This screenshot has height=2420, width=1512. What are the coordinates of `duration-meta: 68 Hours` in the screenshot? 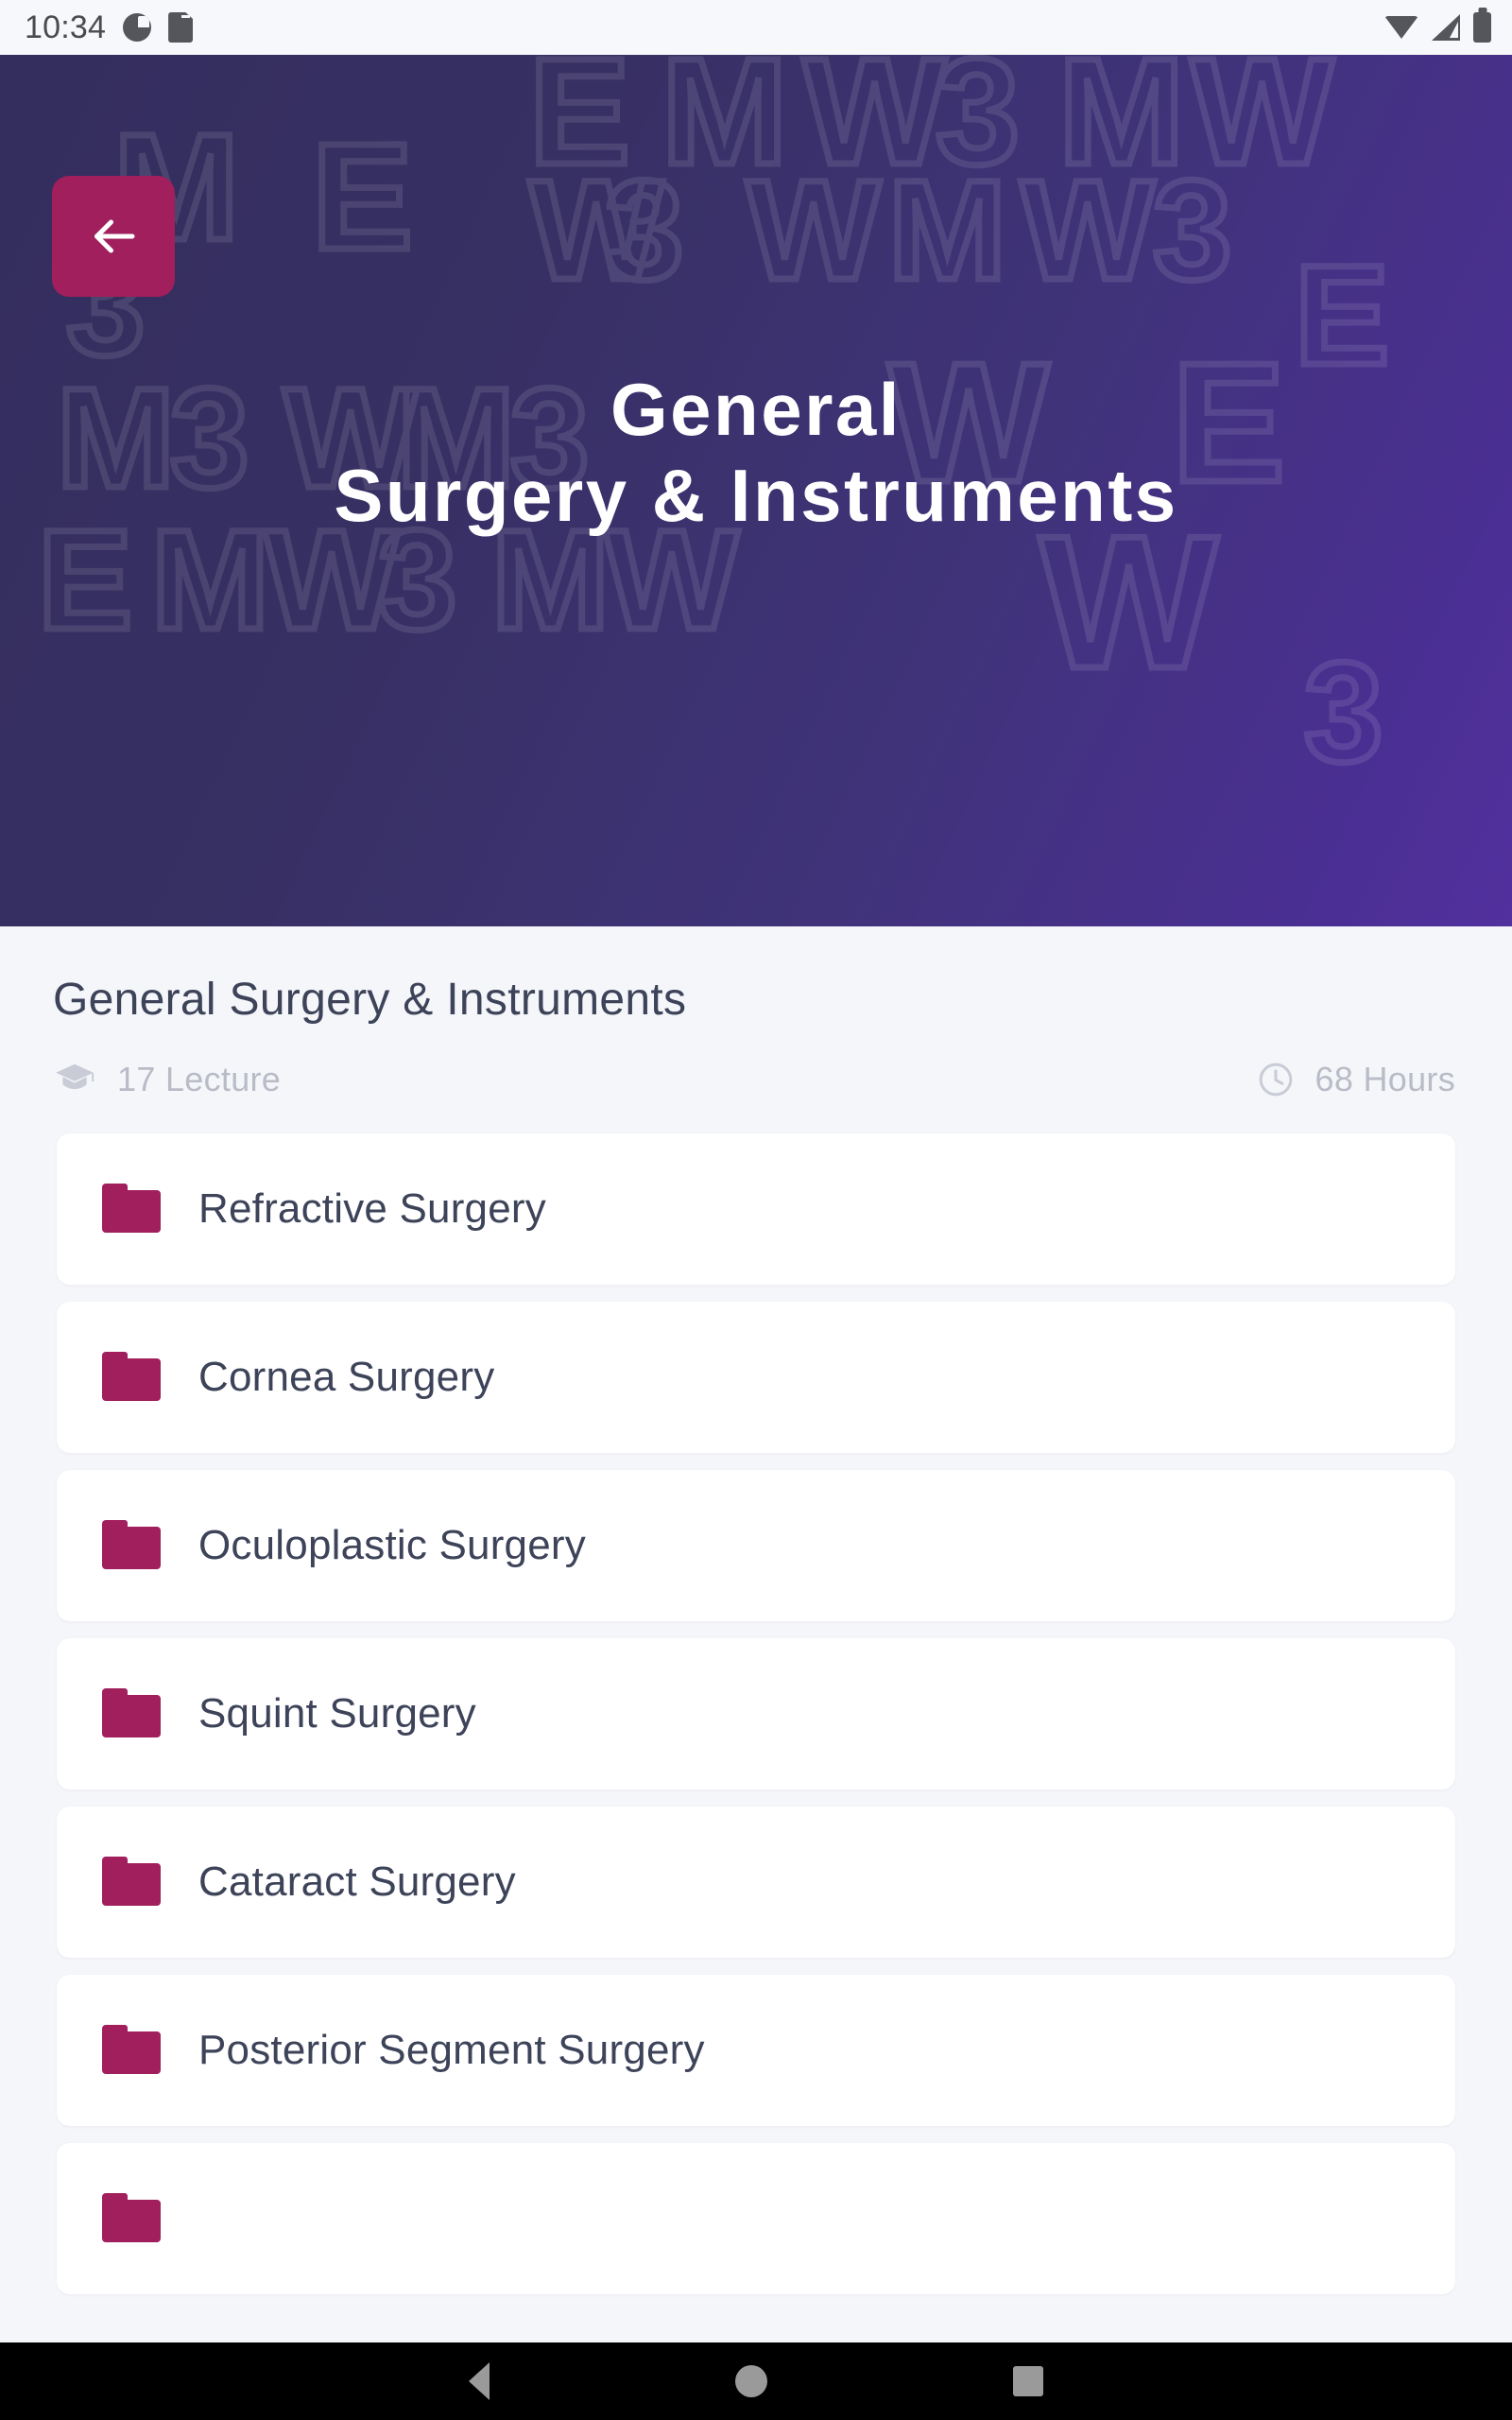 It's located at (1356, 1079).